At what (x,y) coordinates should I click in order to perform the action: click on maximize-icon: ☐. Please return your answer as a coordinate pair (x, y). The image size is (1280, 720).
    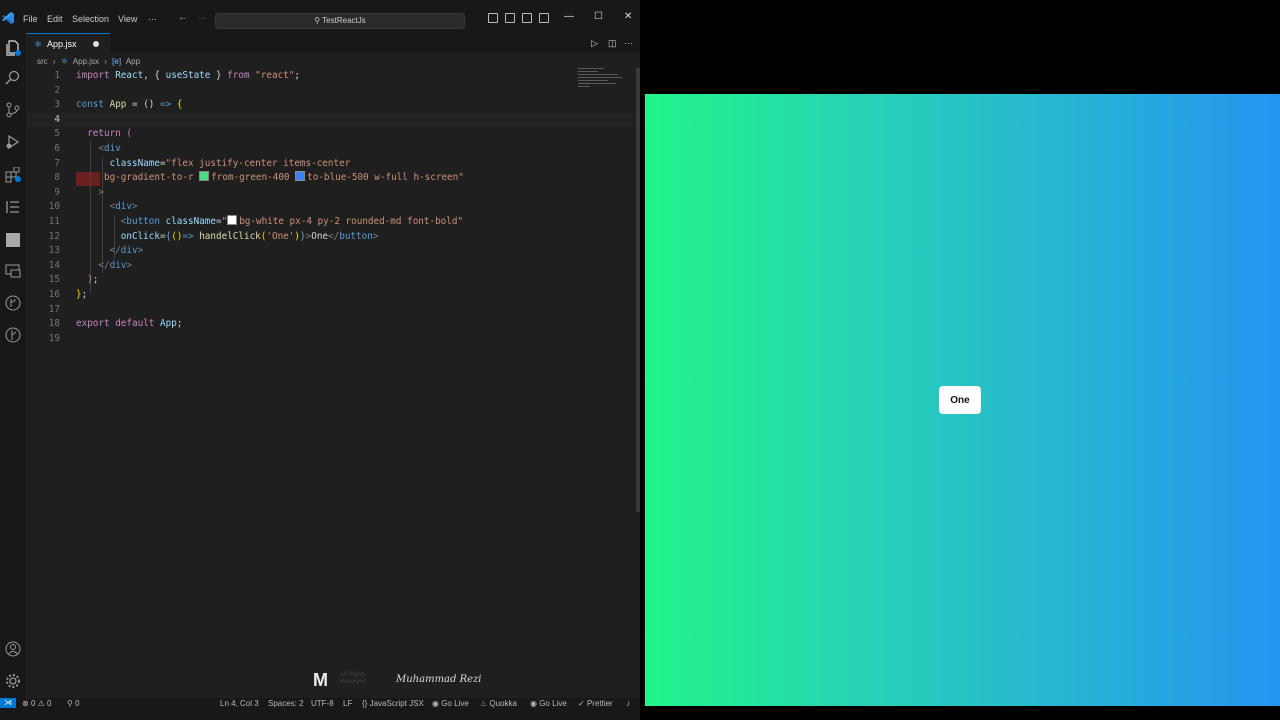
    Looking at the image, I should click on (598, 16).